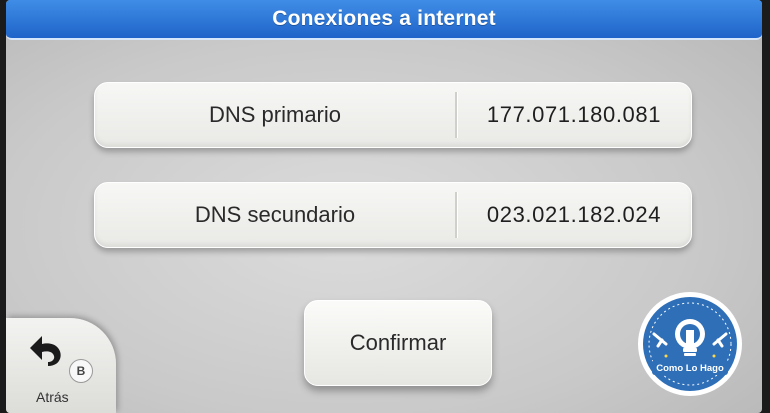  What do you see at coordinates (275, 214) in the screenshot?
I see `dns-secondary-label: DNS secundario` at bounding box center [275, 214].